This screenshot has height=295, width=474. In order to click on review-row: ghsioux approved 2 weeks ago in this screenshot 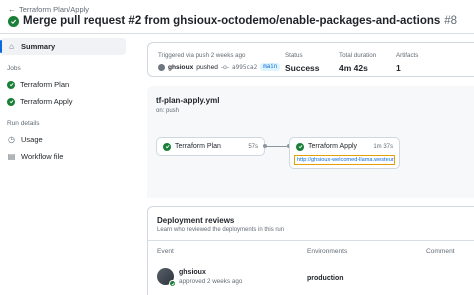, I will do `click(200, 277)`.